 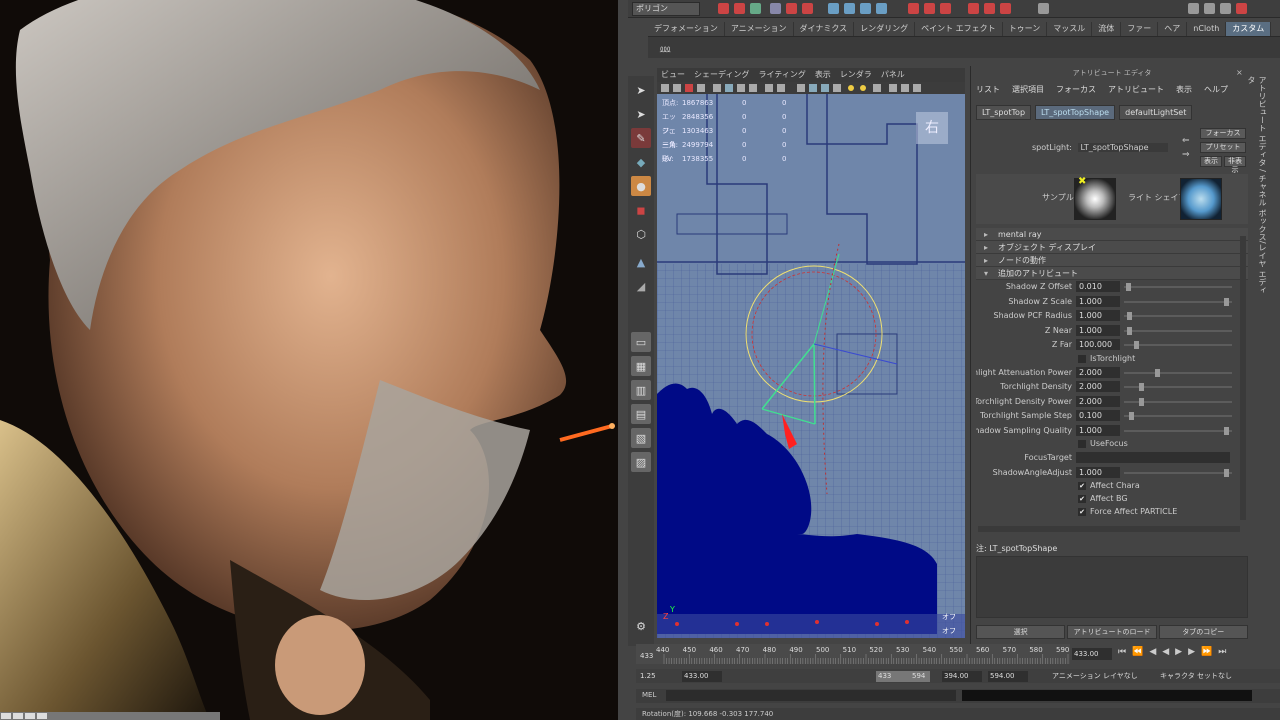 I want to click on checkbox-row: UseFocus, so click(x=1112, y=444).